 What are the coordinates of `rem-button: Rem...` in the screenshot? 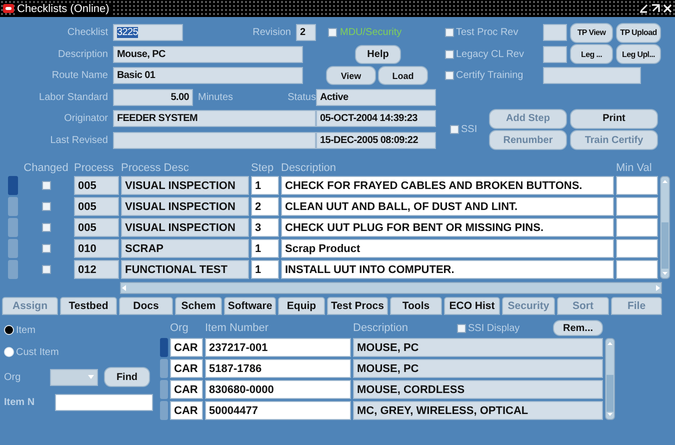 It's located at (578, 328).